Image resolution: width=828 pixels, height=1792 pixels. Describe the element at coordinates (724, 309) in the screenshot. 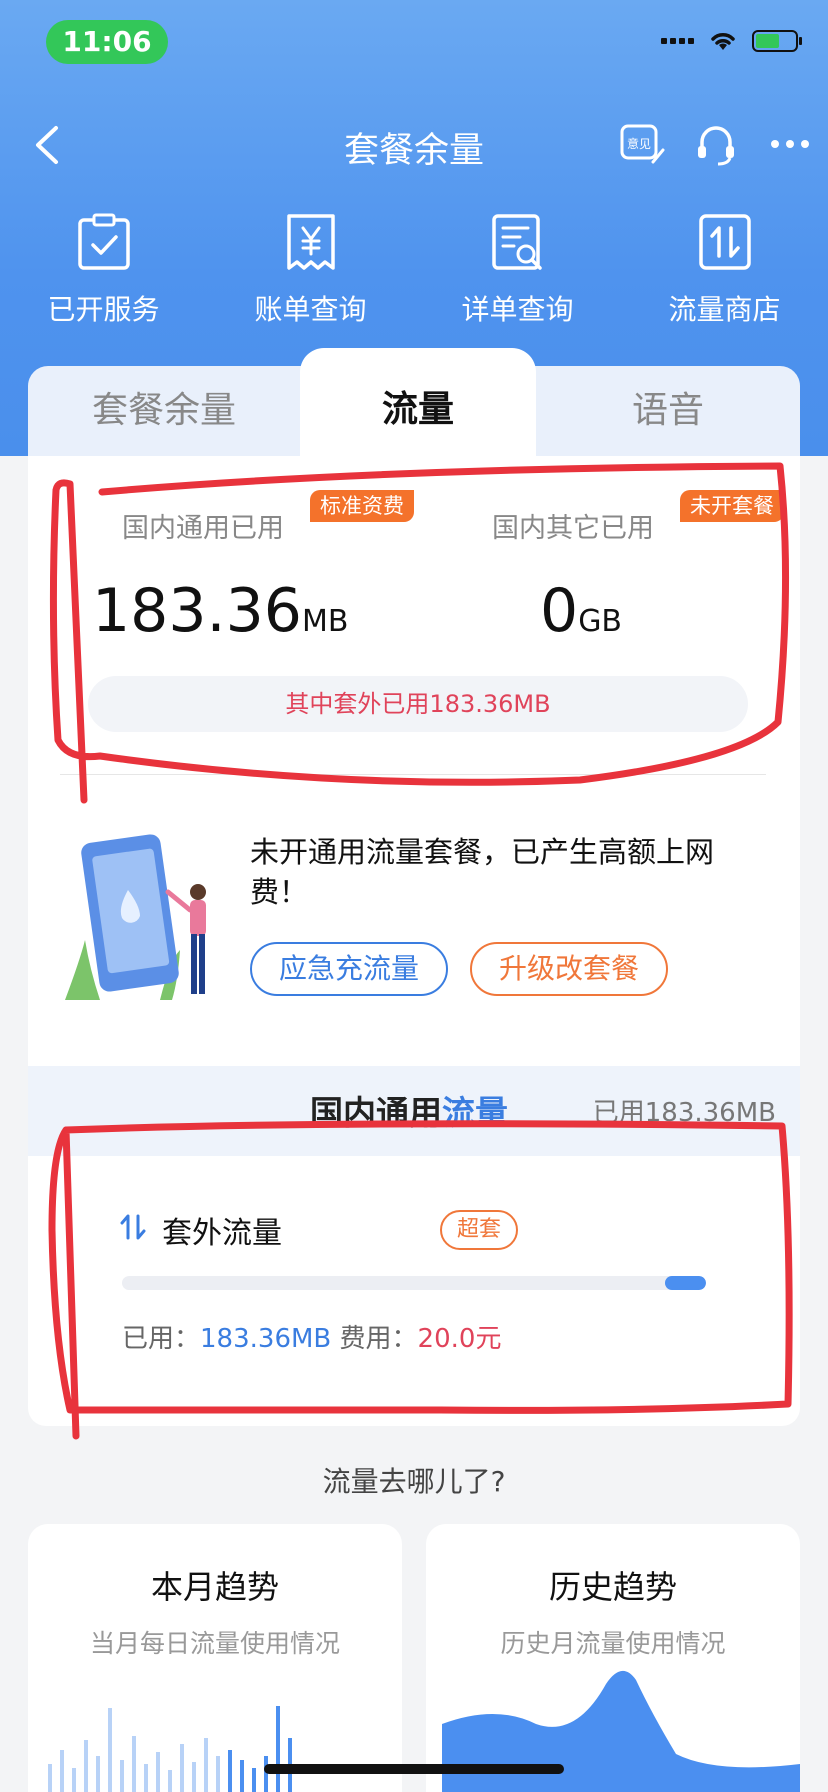

I see `quick-item-label: 流量商店` at that location.